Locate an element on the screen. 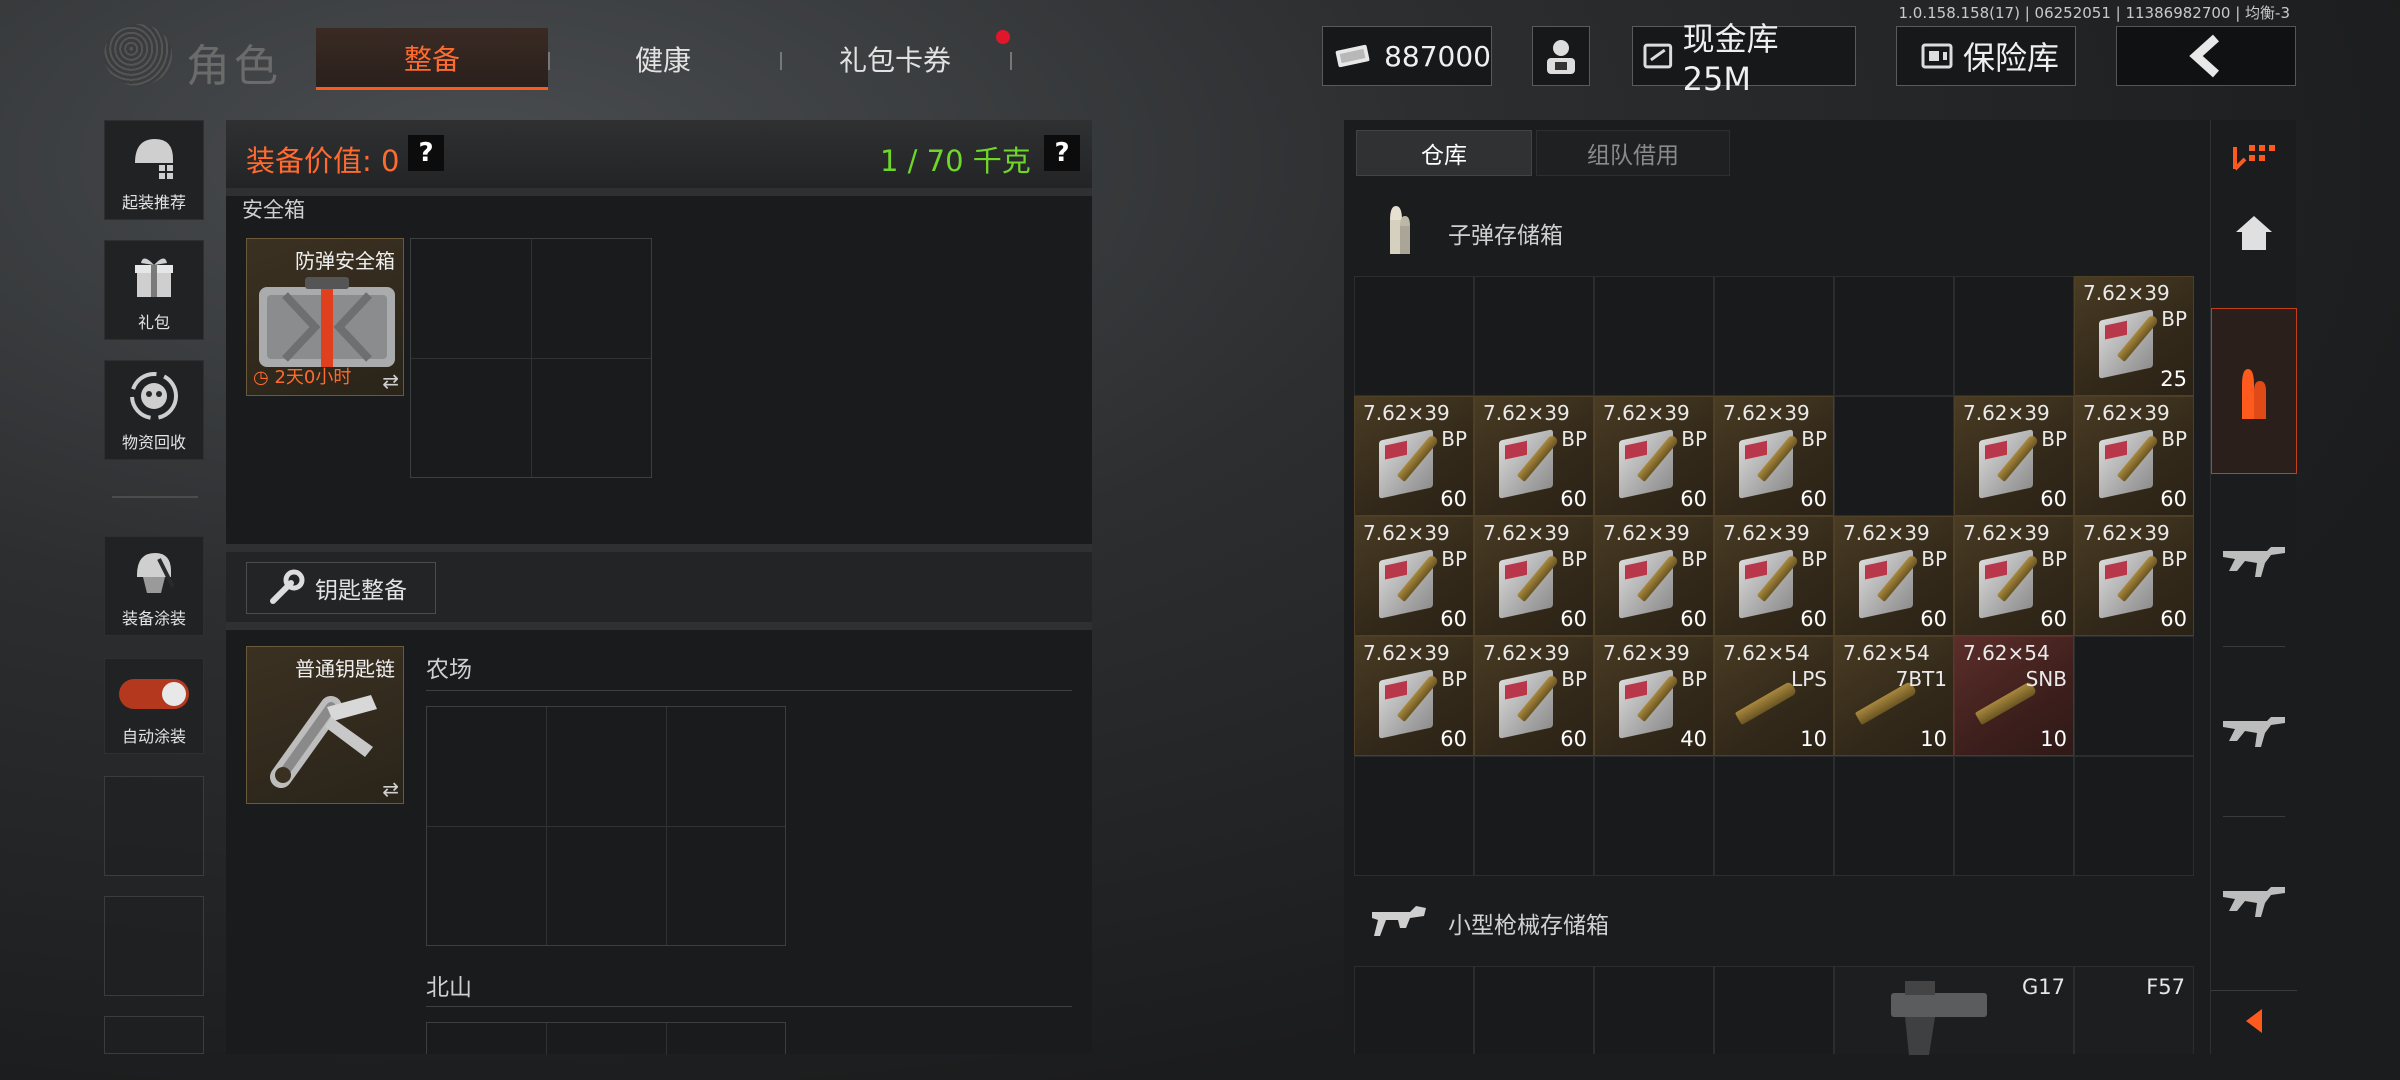 This screenshot has height=1080, width=2400. value-help-button: ? is located at coordinates (426, 153).